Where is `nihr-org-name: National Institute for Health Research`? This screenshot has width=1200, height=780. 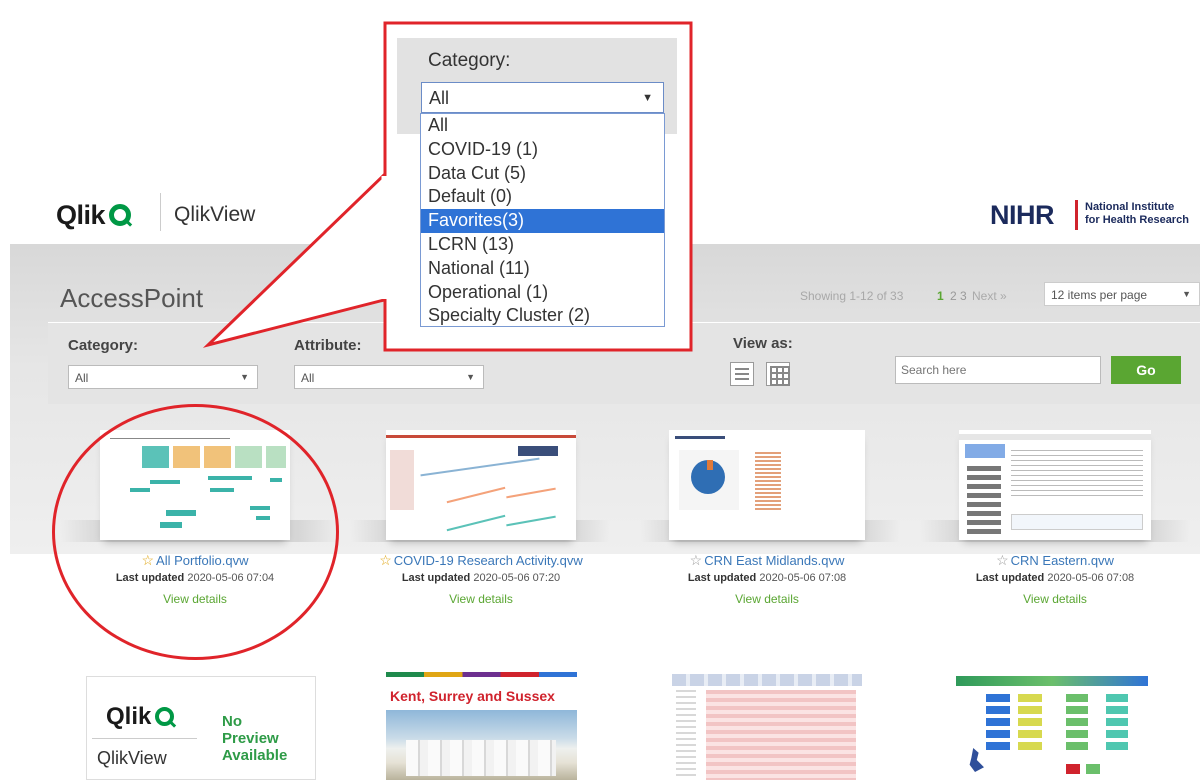 nihr-org-name: National Institute for Health Research is located at coordinates (1137, 213).